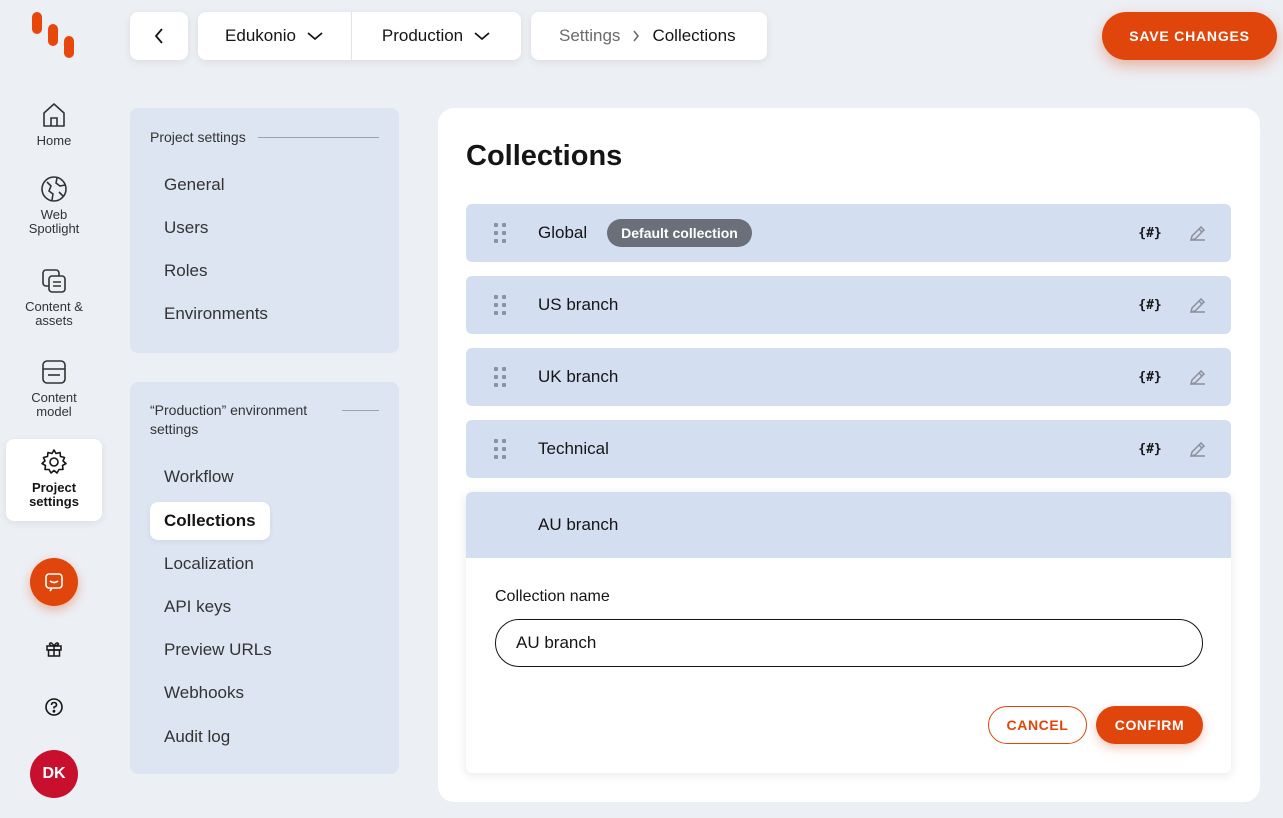  I want to click on project-name: Edukonio, so click(260, 35).